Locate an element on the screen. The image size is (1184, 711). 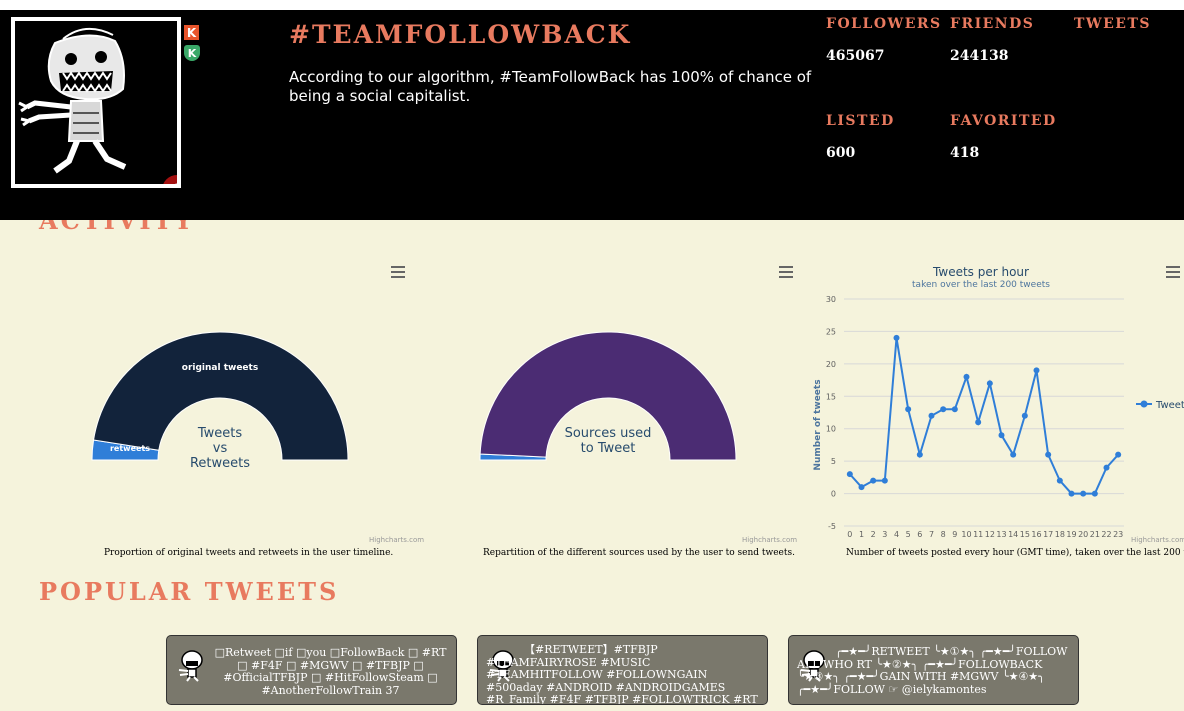
x-tick-label: 22 is located at coordinates (1106, 534).